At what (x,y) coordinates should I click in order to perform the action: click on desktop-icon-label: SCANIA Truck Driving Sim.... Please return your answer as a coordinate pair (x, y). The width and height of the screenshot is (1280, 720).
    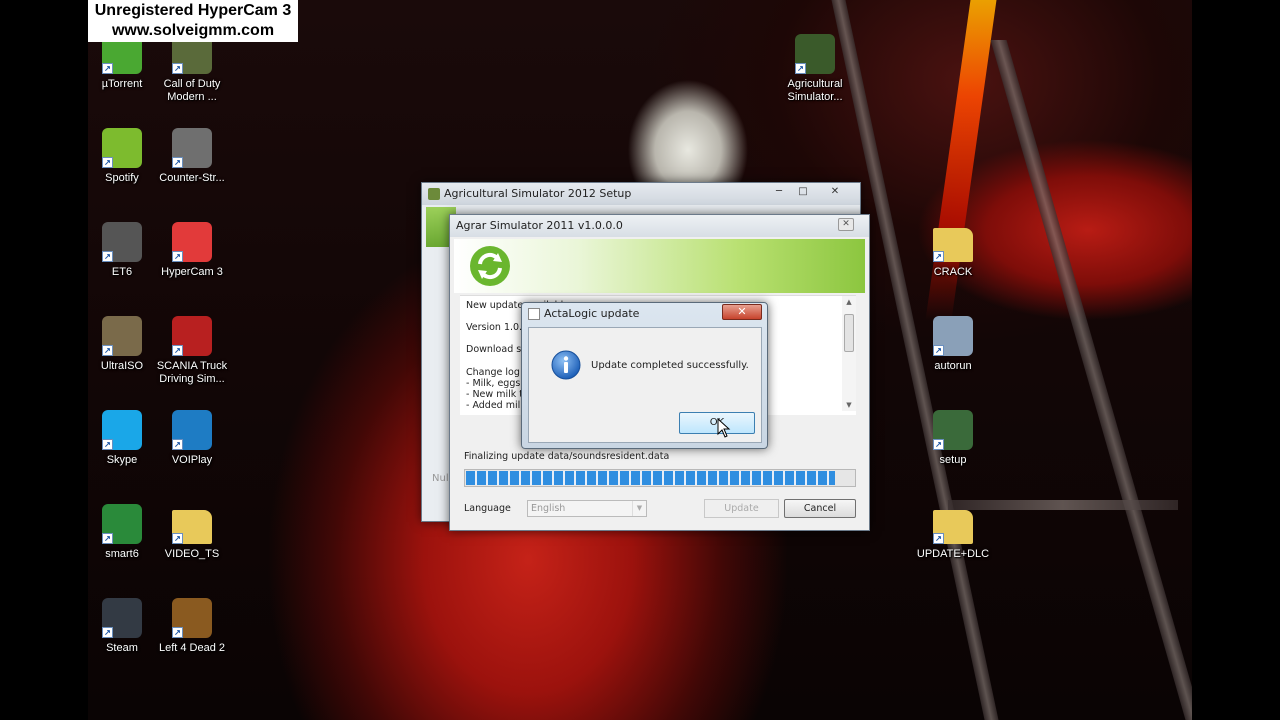
    Looking at the image, I should click on (192, 372).